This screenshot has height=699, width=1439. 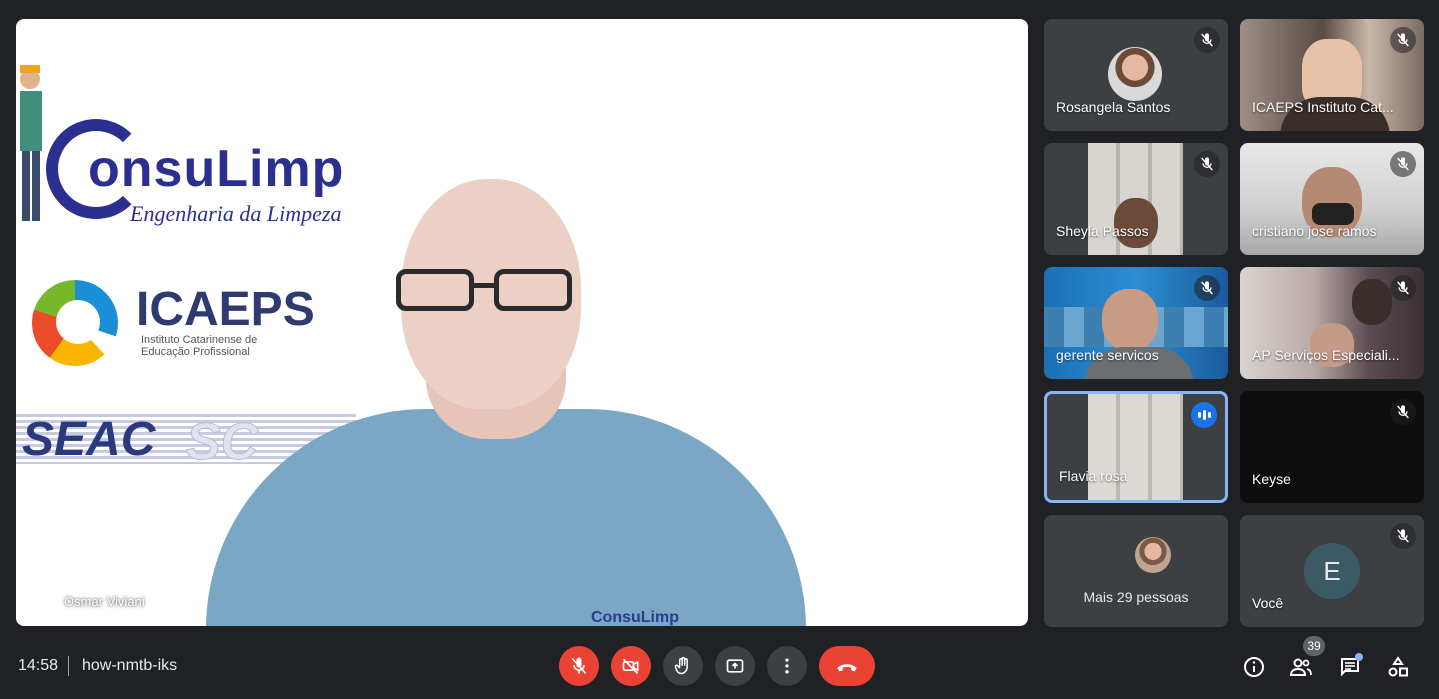 I want to click on participant-tile: Keyse, so click(x=1332, y=447).